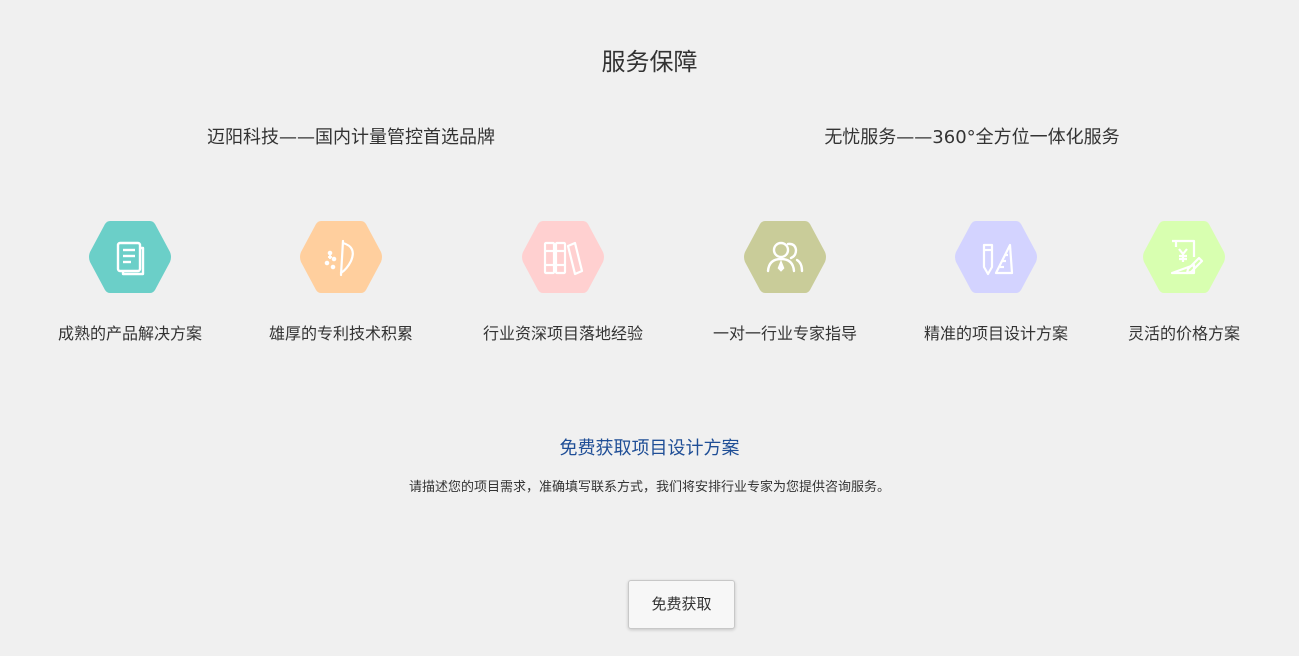 Image resolution: width=1299 pixels, height=656 pixels. I want to click on feature-item-design: 精准的项目设计方案, so click(996, 281).